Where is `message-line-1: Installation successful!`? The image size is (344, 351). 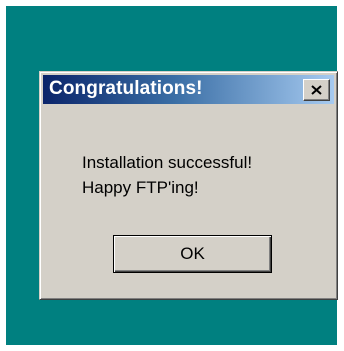
message-line-1: Installation successful! is located at coordinates (167, 162).